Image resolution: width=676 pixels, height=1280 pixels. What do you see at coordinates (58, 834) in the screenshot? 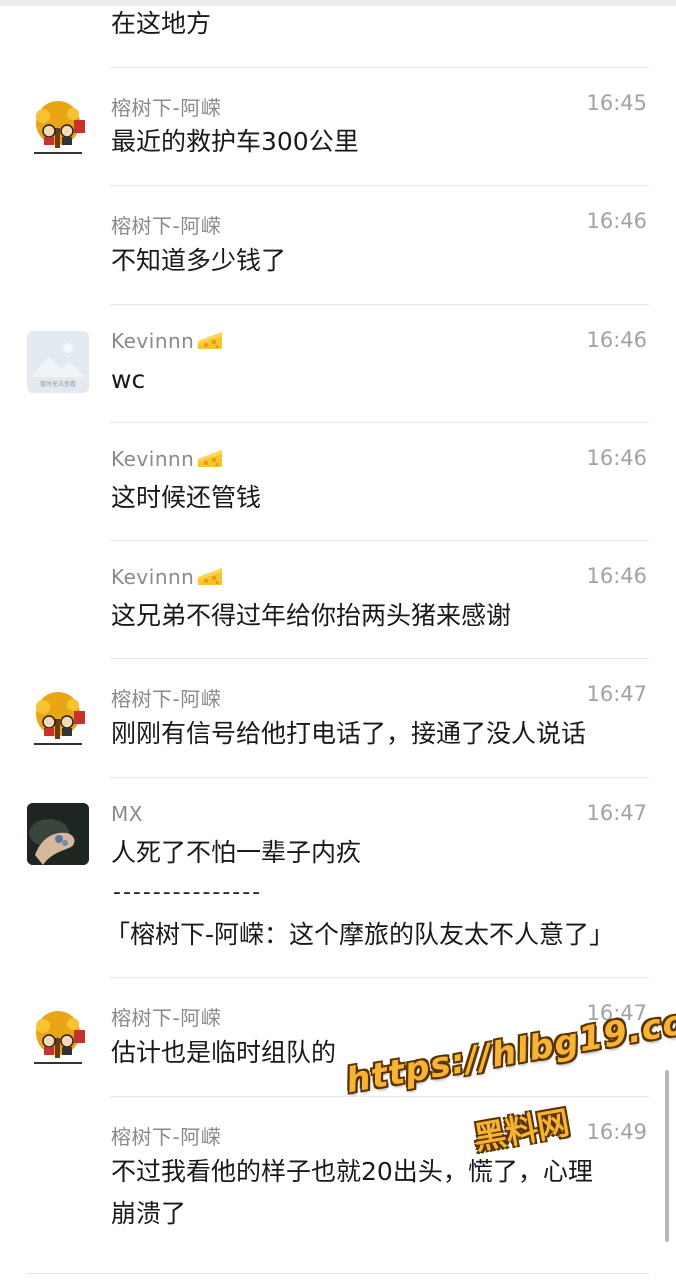
I see `hand-photo-avatar` at bounding box center [58, 834].